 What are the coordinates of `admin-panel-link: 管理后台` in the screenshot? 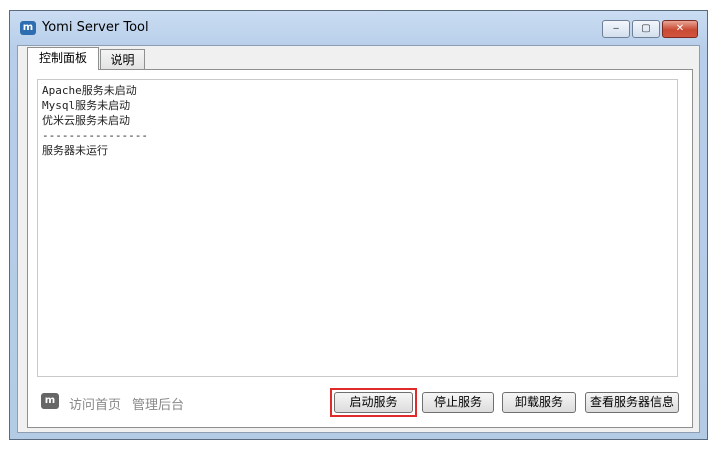 It's located at (158, 403).